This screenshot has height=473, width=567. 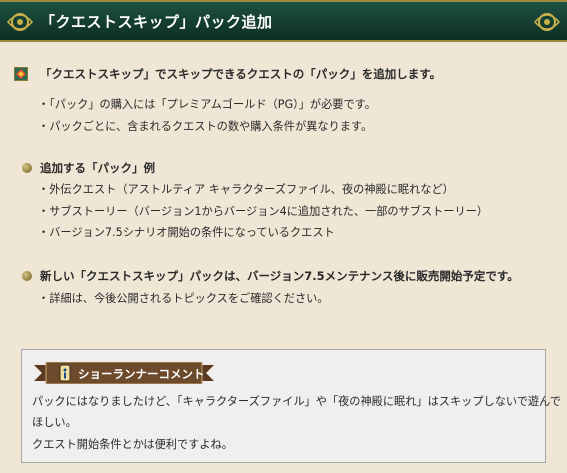 I want to click on comment-tag: ショーランナーコメント, so click(x=124, y=373).